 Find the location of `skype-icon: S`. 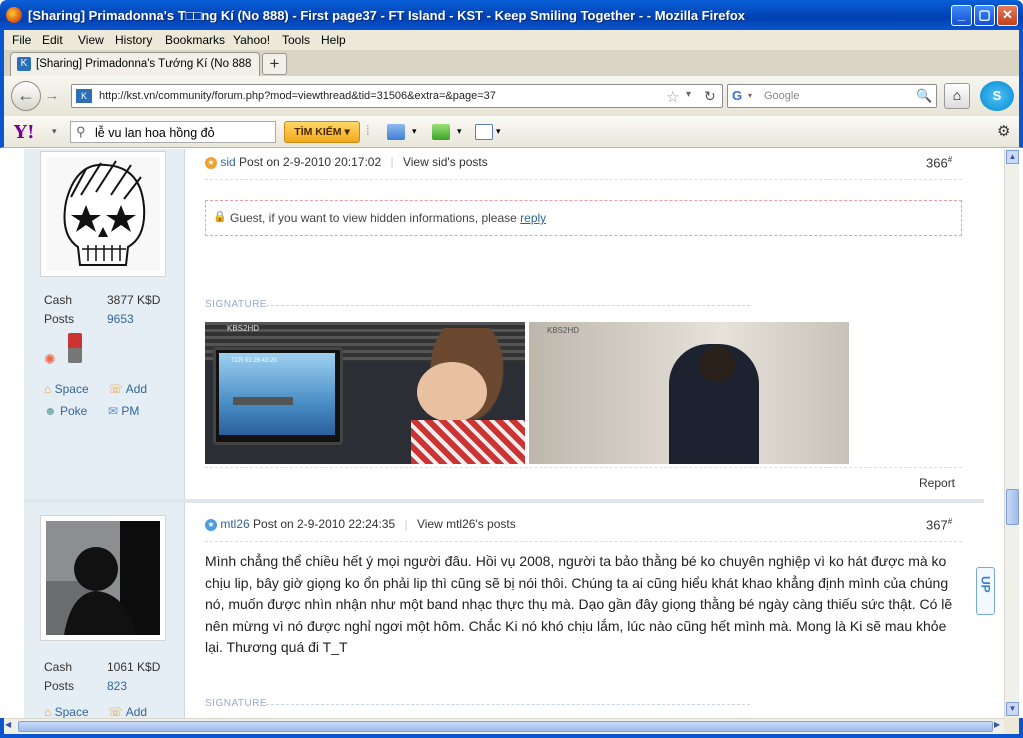

skype-icon: S is located at coordinates (997, 96).